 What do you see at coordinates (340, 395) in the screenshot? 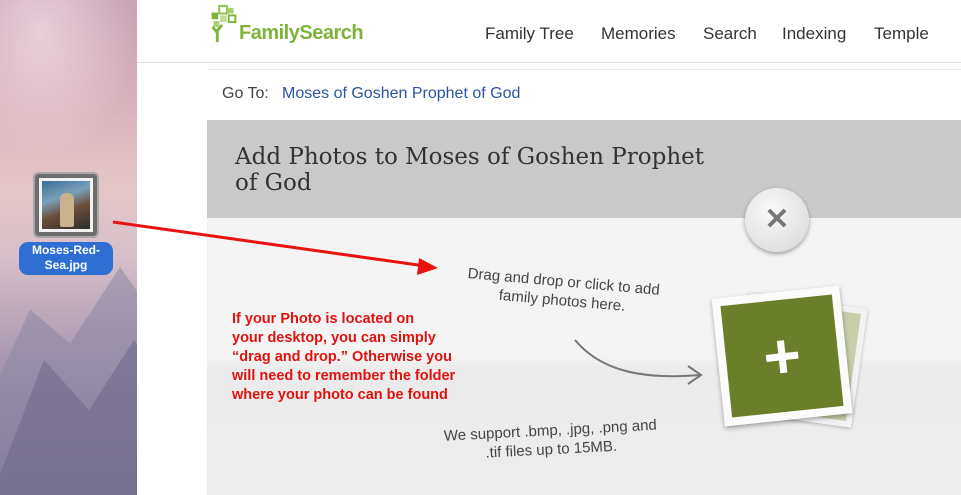
I see `annotation-line5: where your photo can be found` at bounding box center [340, 395].